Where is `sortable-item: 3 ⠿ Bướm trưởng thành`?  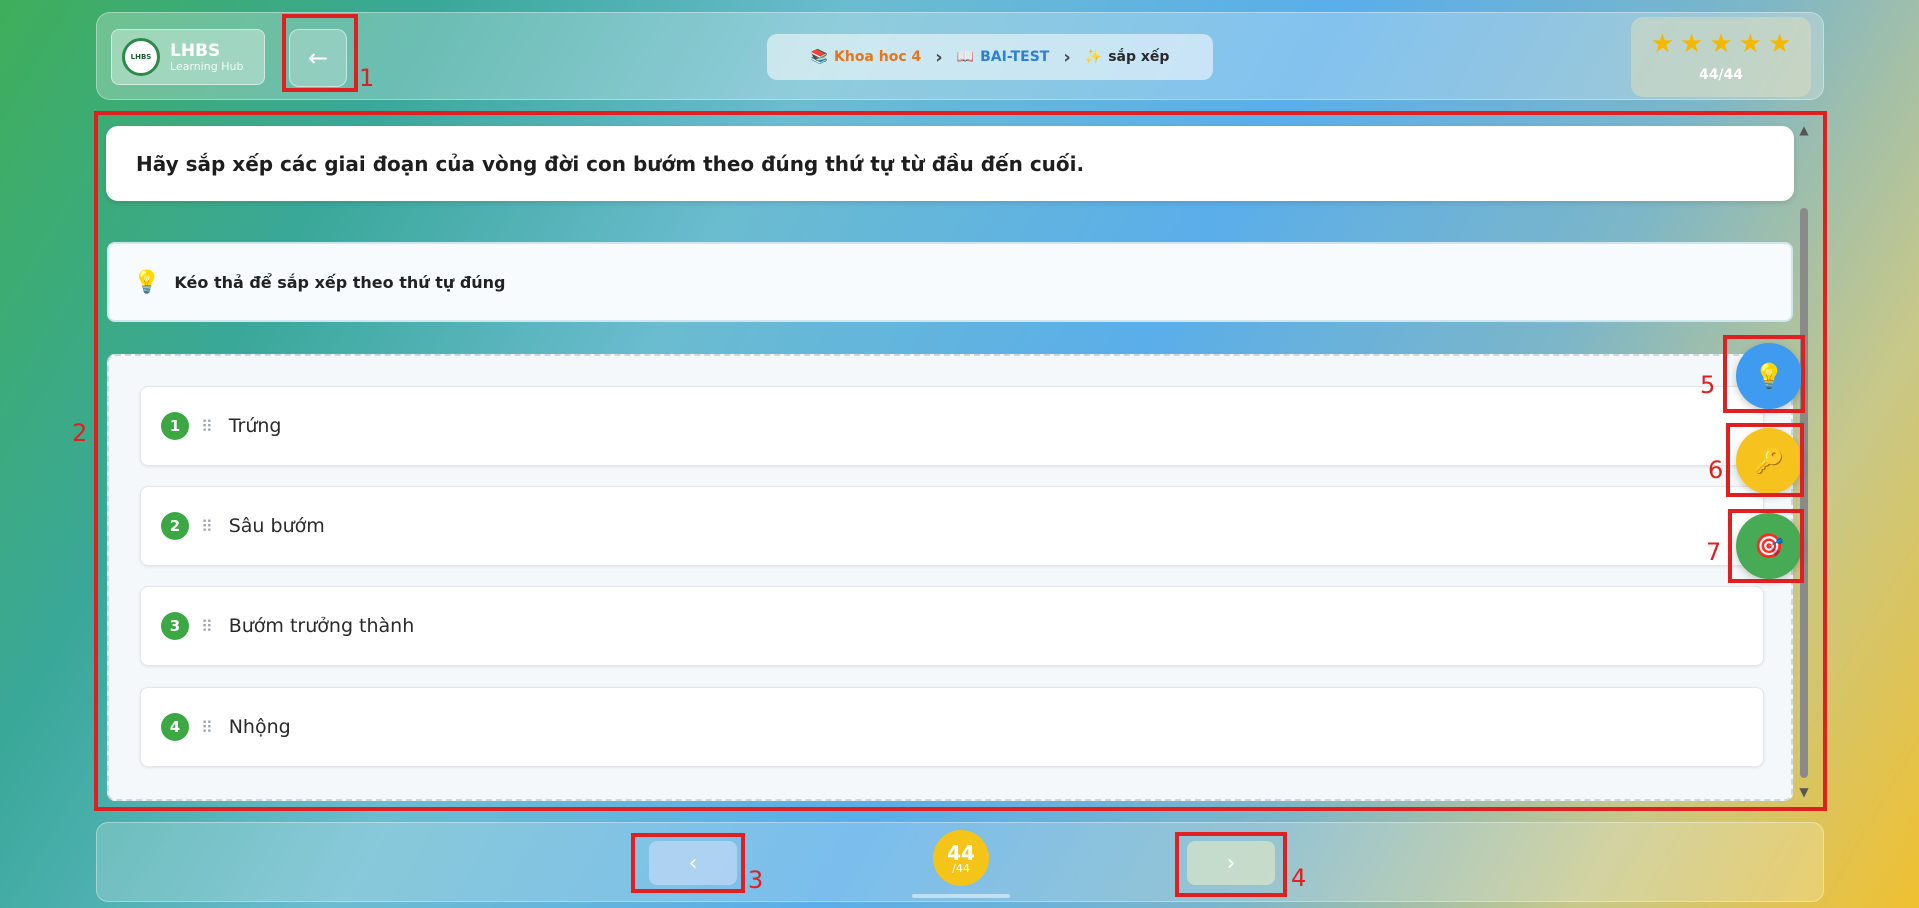 sortable-item: 3 ⠿ Bướm trưởng thành is located at coordinates (952, 626).